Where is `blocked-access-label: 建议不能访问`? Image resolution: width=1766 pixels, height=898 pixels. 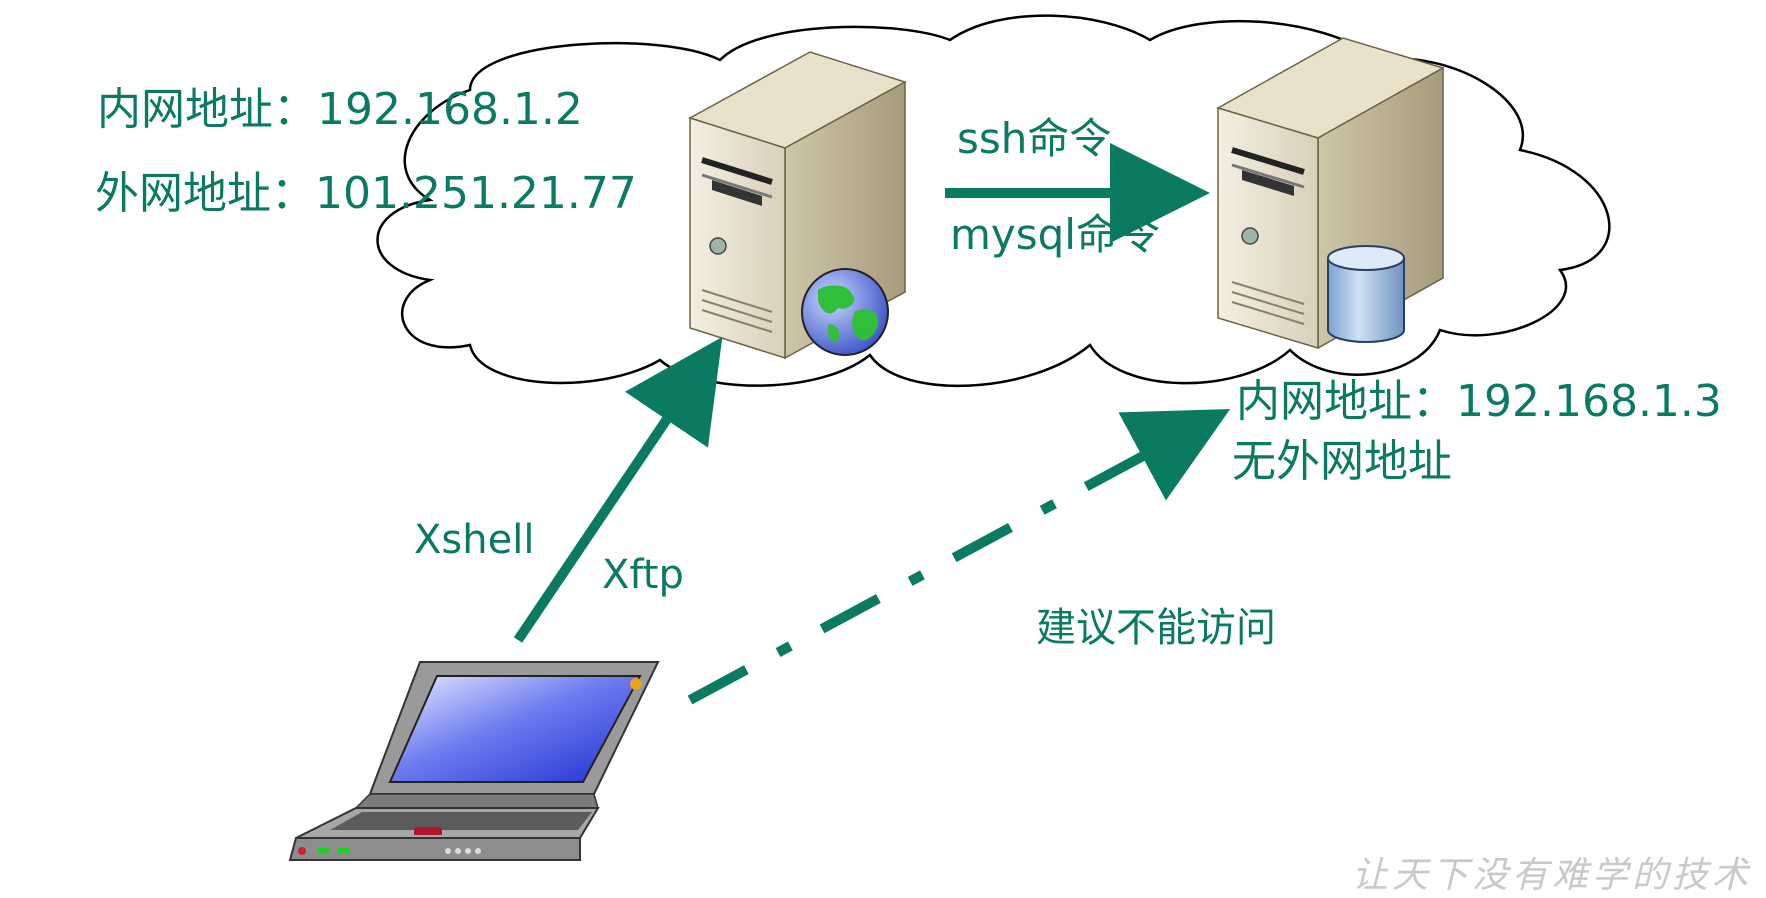 blocked-access-label: 建议不能访问 is located at coordinates (1156, 628).